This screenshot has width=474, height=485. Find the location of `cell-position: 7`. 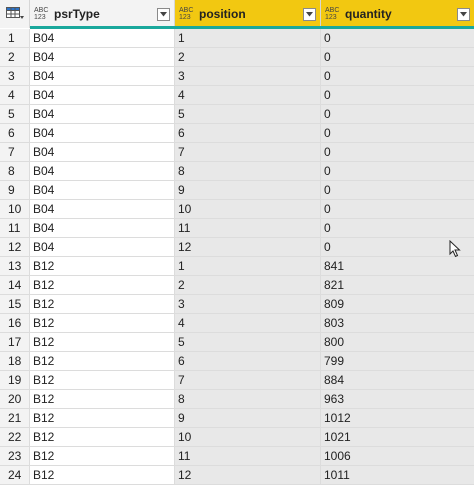

cell-position: 7 is located at coordinates (248, 152).